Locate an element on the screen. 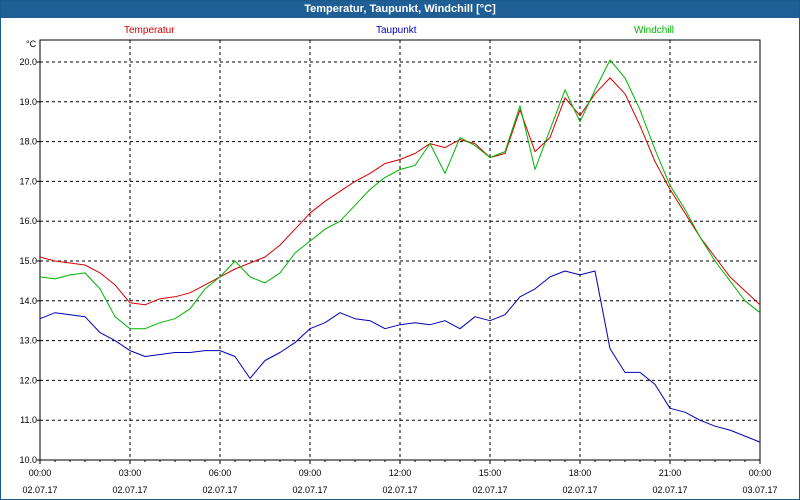 The height and width of the screenshot is (500, 800). y-tick-label: 13.0 is located at coordinates (28, 341).